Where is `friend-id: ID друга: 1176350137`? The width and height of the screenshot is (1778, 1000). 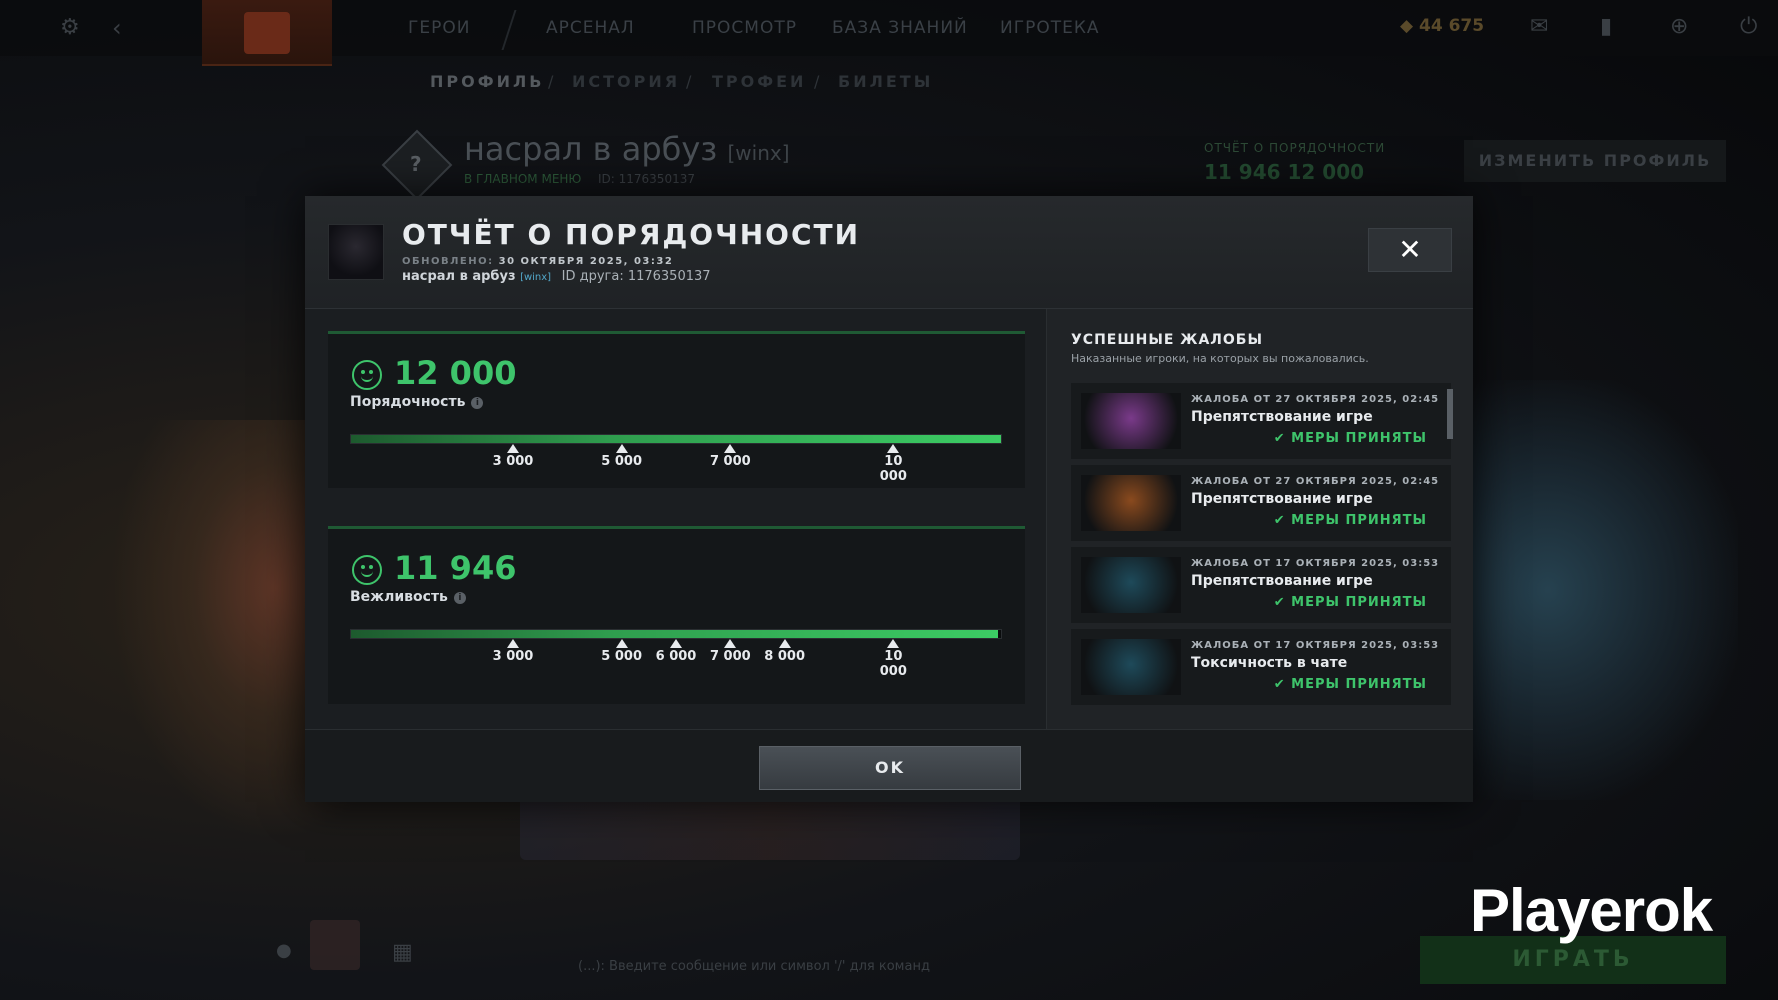
friend-id: ID друга: 1176350137 is located at coordinates (636, 276).